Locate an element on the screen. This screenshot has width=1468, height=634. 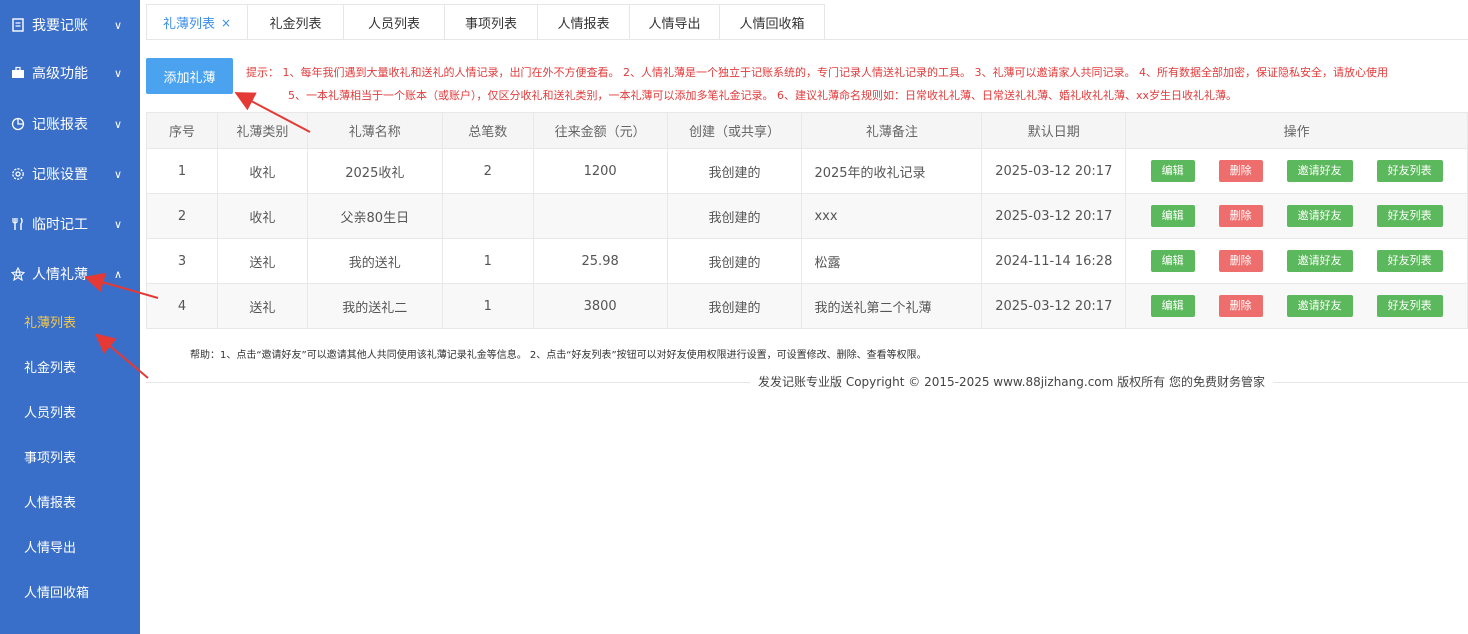
column-header: 默认日期 is located at coordinates (1054, 130).